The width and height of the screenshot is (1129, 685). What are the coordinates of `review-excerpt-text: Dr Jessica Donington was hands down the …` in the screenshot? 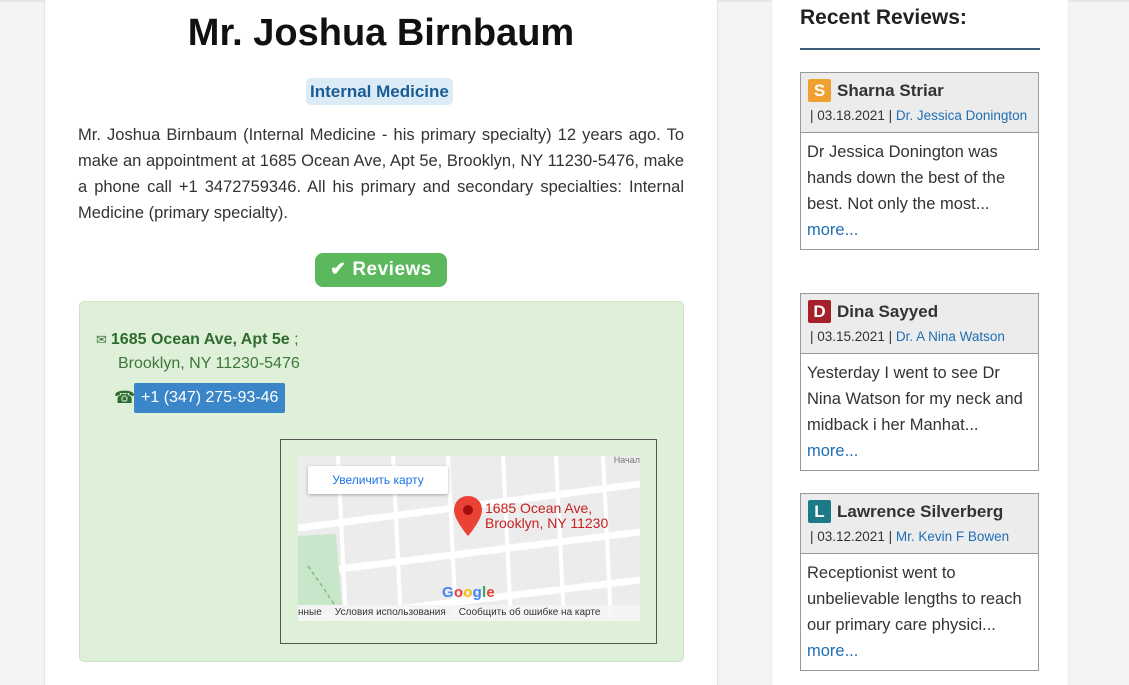 It's located at (906, 178).